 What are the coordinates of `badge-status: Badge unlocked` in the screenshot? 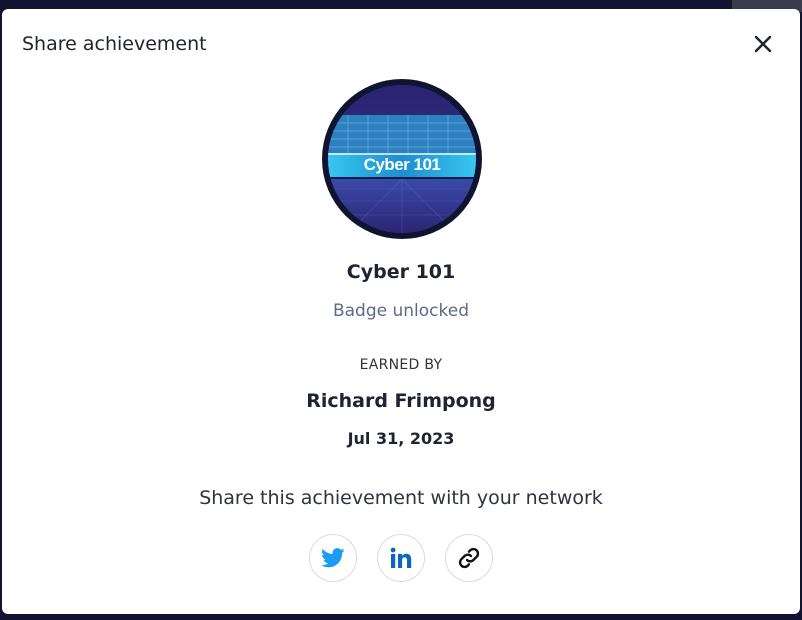 It's located at (401, 311).